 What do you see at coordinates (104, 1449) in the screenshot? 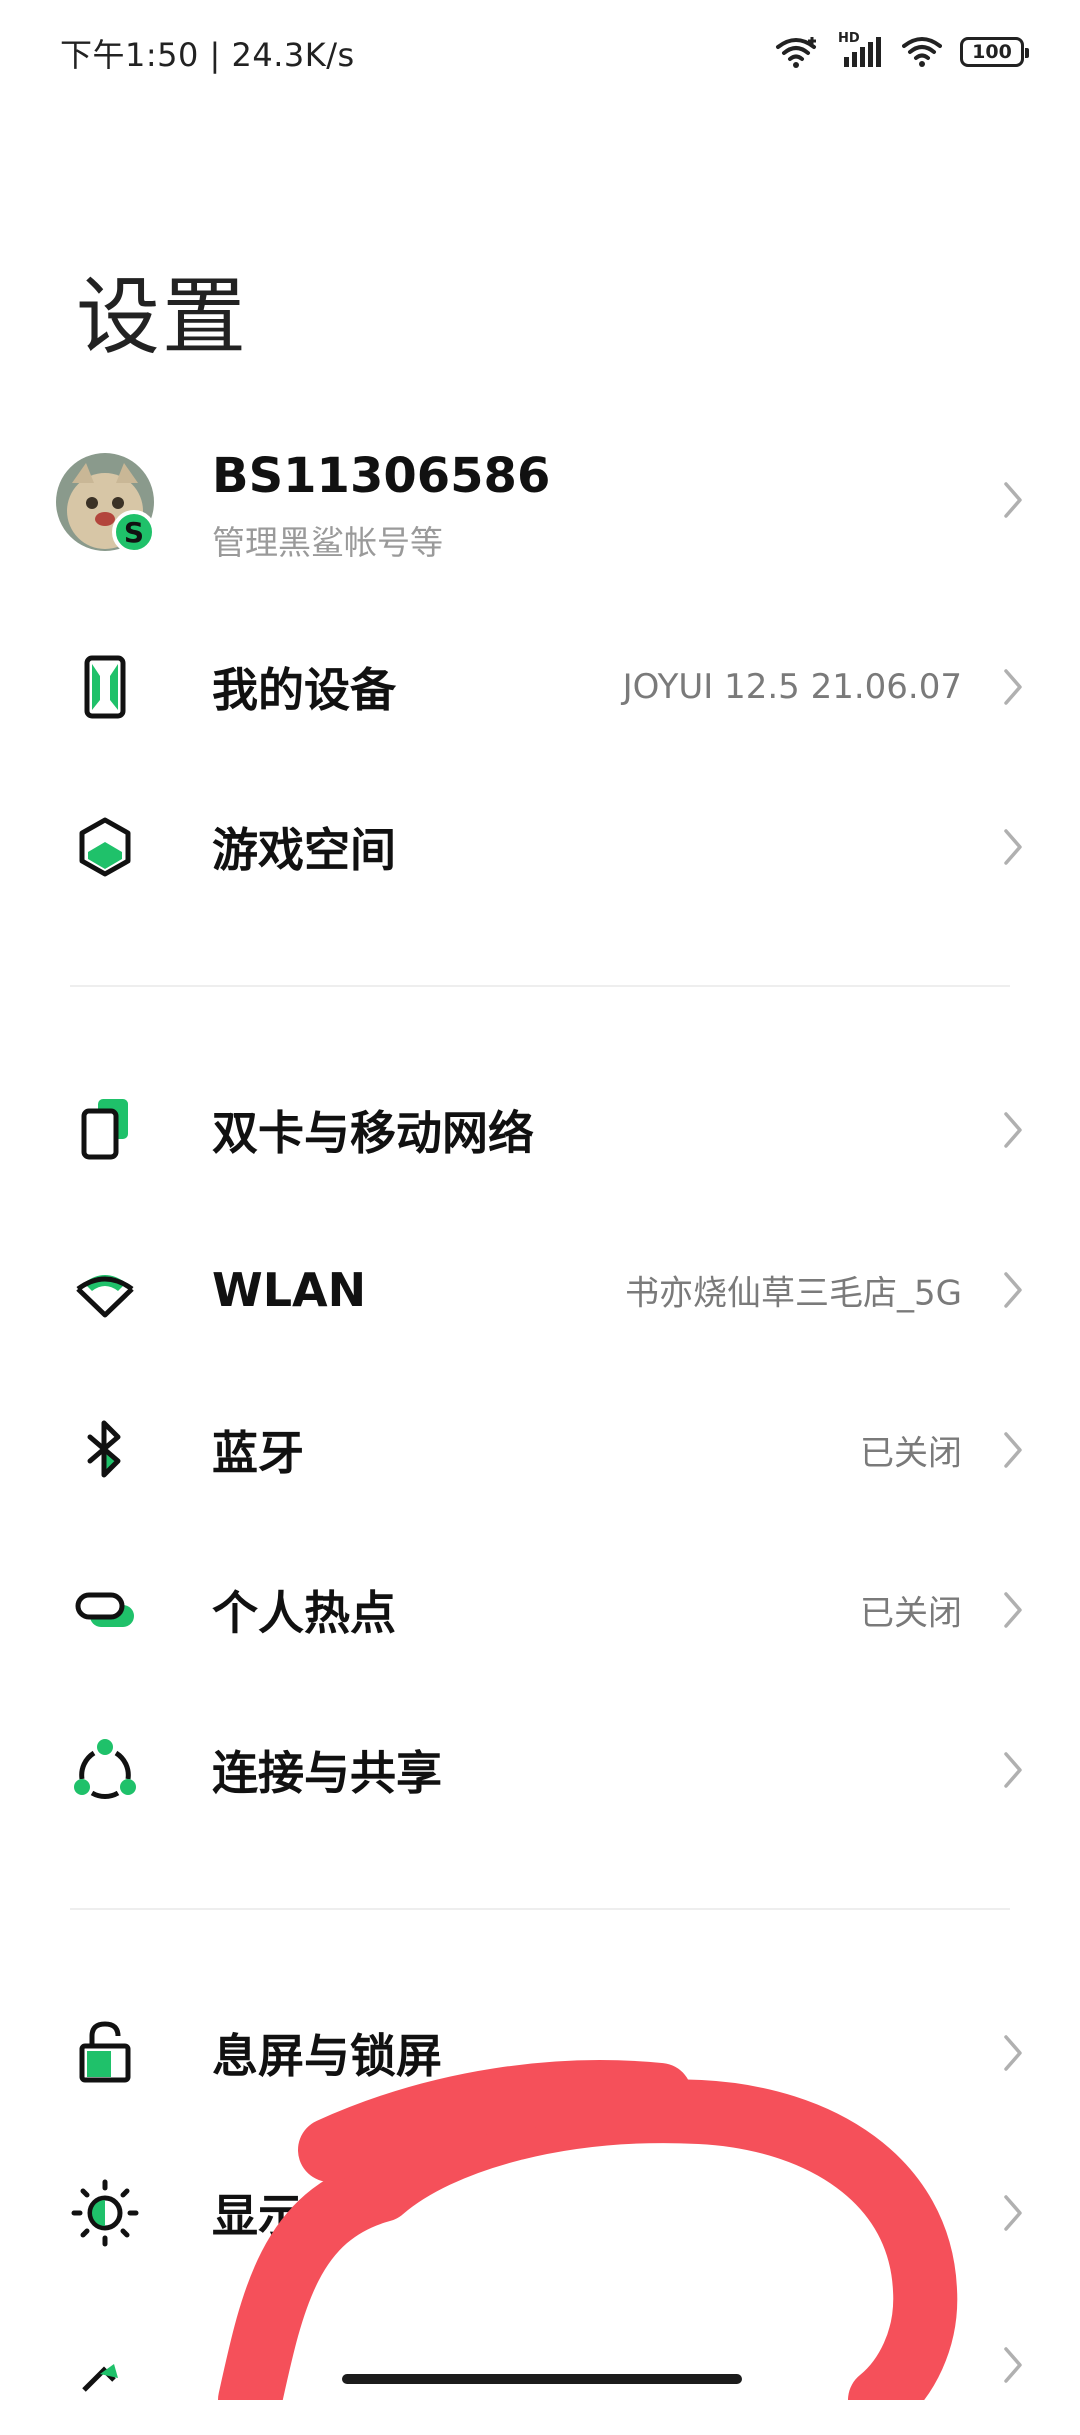
I see `bluetooth-icon` at bounding box center [104, 1449].